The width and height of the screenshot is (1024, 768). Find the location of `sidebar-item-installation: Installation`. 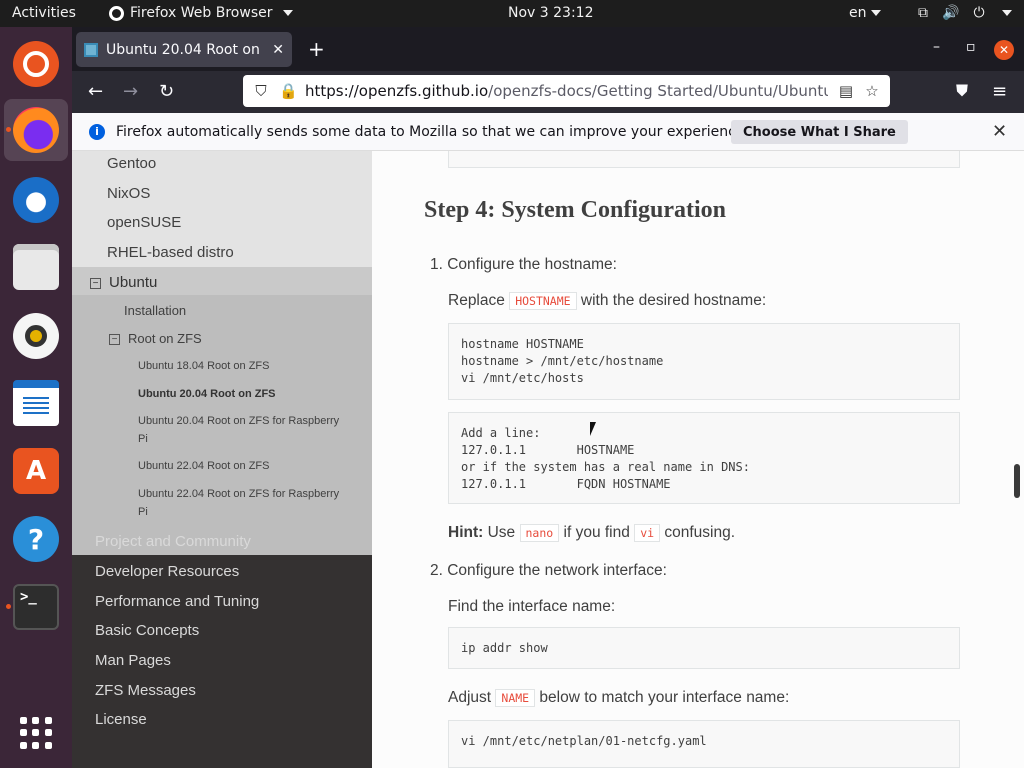

sidebar-item-installation: Installation is located at coordinates (222, 310).